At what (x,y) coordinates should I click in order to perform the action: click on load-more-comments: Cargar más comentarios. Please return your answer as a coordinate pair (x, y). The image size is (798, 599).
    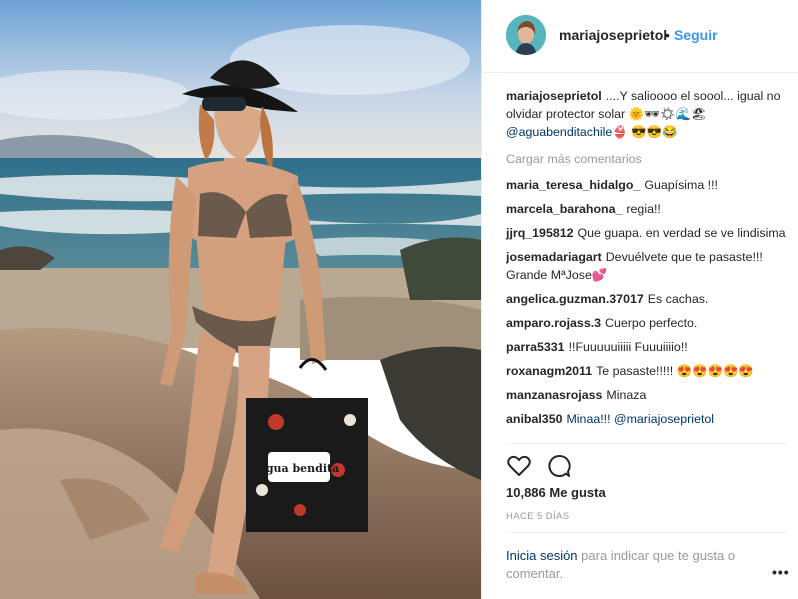
    Looking at the image, I should click on (647, 159).